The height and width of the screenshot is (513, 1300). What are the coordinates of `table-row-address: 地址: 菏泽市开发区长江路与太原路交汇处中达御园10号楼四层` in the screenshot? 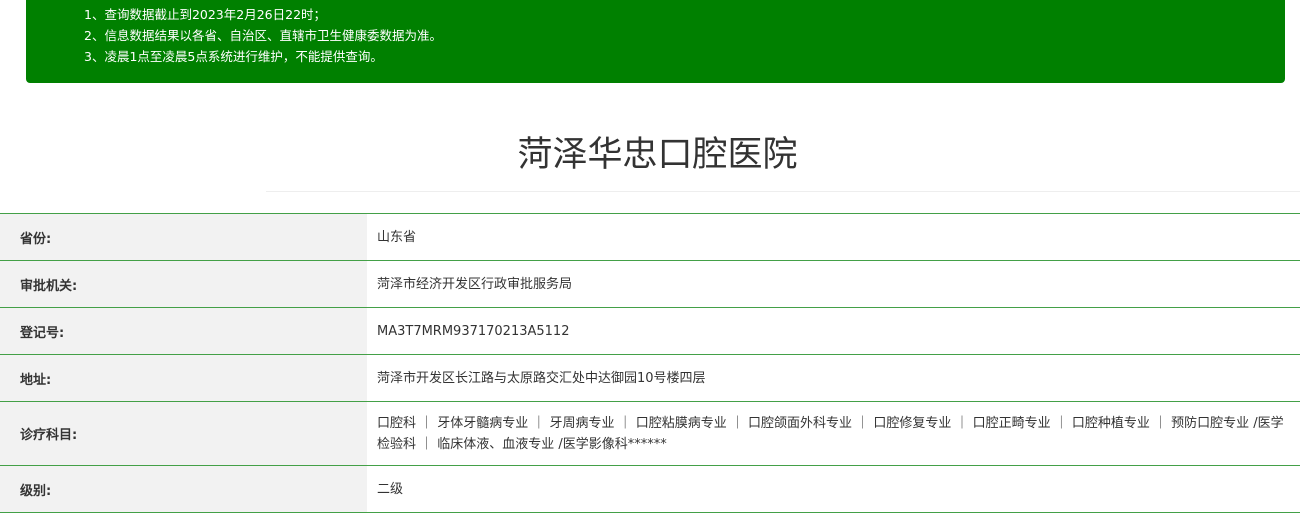 It's located at (650, 378).